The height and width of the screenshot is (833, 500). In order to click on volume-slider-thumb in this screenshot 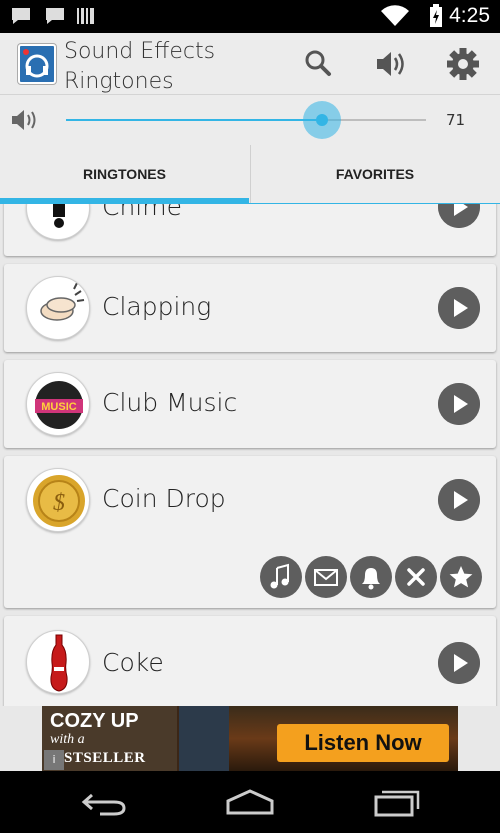, I will do `click(322, 120)`.